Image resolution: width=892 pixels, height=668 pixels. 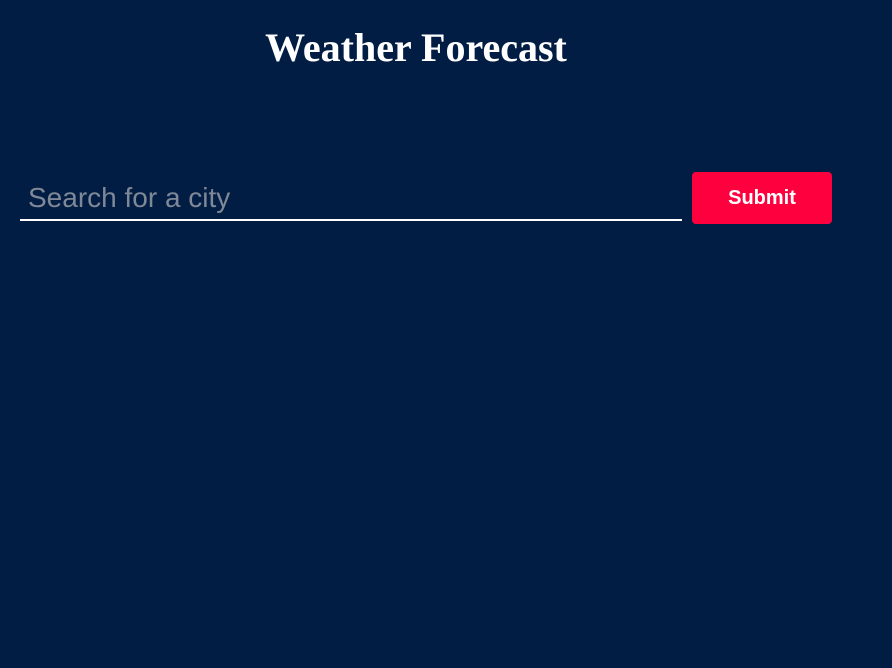 What do you see at coordinates (416, 47) in the screenshot?
I see `page-title: Weather Forecast` at bounding box center [416, 47].